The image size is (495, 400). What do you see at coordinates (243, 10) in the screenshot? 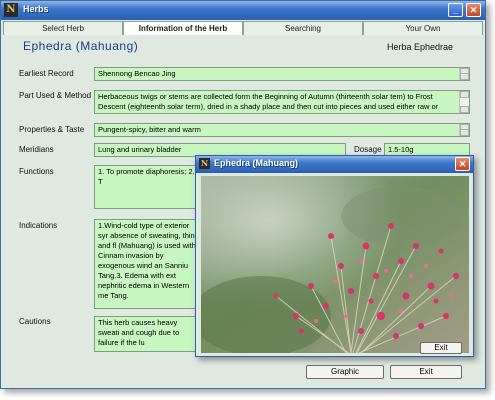
I see `title-bar: N Herbs _ ✕` at bounding box center [243, 10].